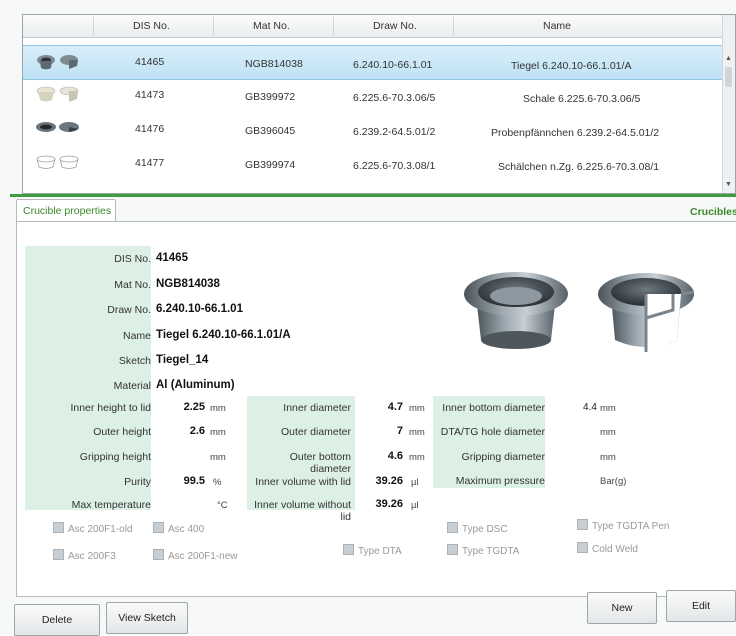  I want to click on name-label: Name, so click(136, 336).